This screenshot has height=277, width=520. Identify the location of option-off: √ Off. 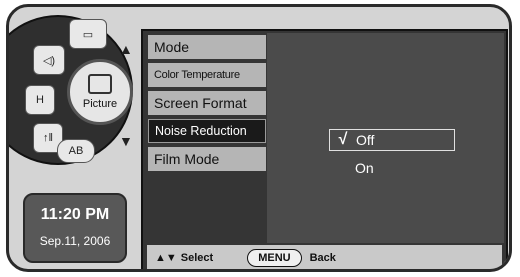
(392, 140).